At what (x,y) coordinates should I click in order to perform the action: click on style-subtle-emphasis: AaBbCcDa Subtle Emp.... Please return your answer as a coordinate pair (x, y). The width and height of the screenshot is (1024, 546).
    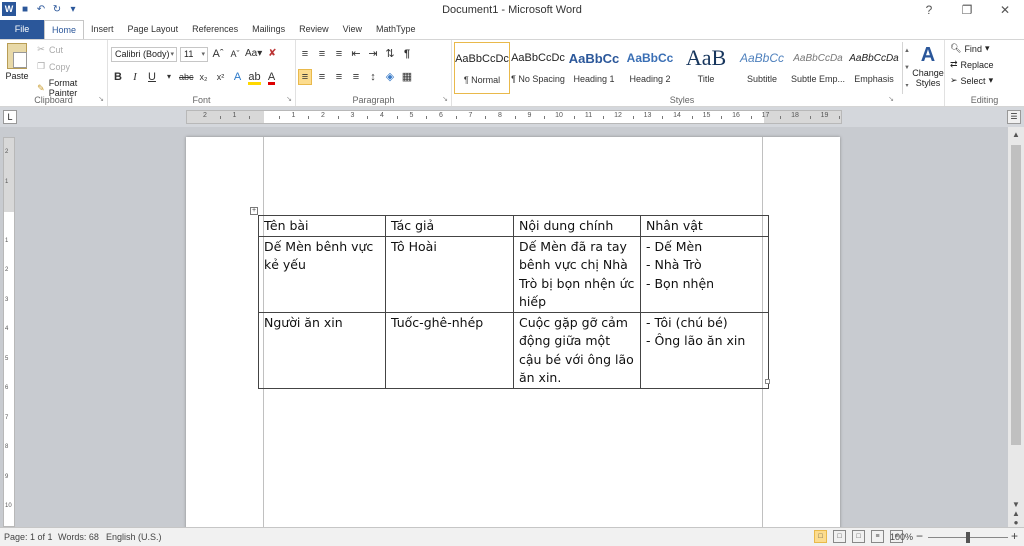
    Looking at the image, I should click on (818, 68).